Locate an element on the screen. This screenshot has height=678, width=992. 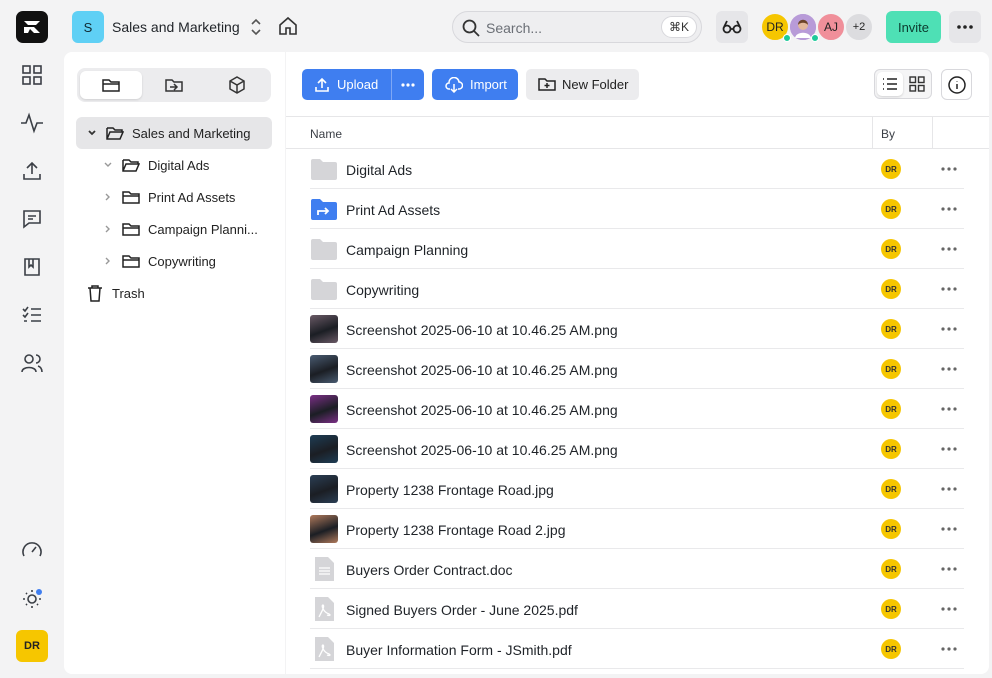
file-name: Print Ad Assets is located at coordinates (393, 210).